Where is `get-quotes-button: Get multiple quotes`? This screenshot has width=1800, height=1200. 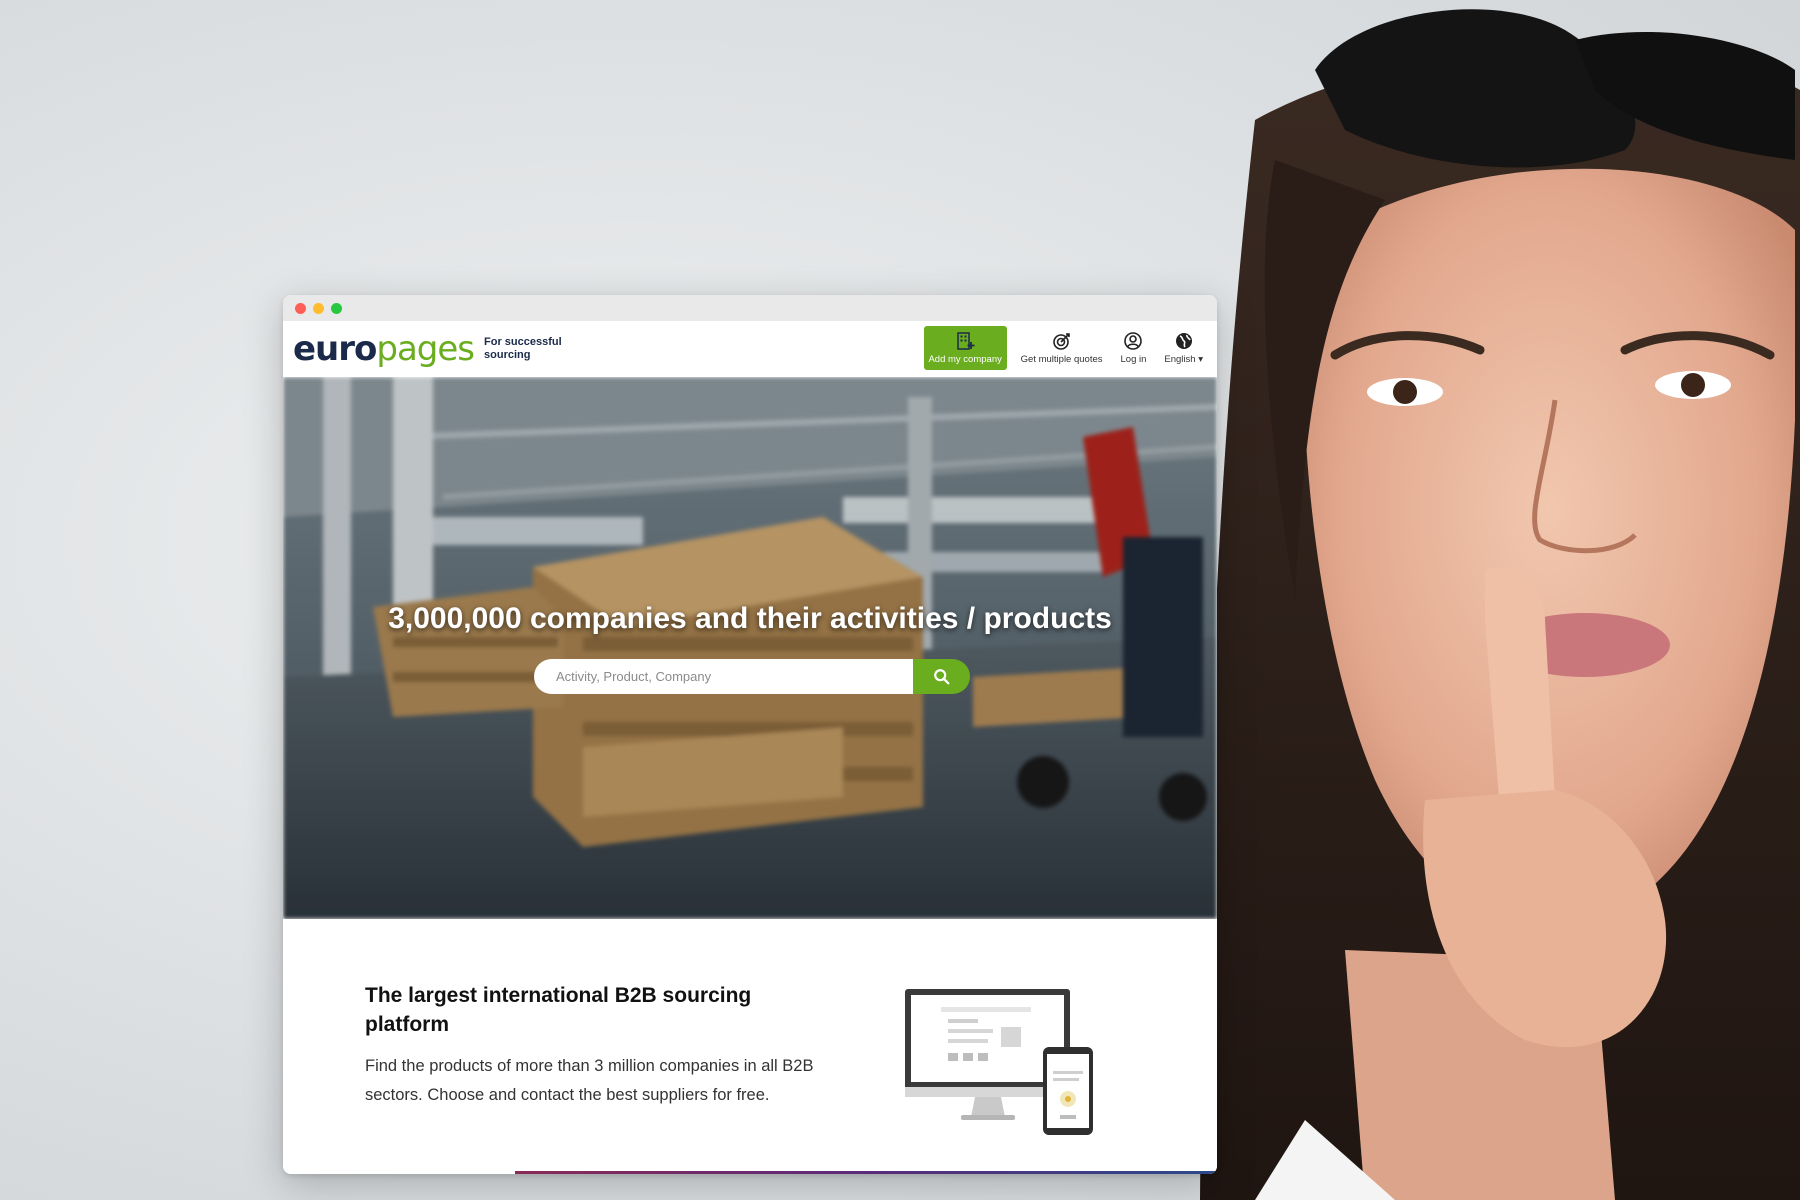 get-quotes-button: Get multiple quotes is located at coordinates (1062, 348).